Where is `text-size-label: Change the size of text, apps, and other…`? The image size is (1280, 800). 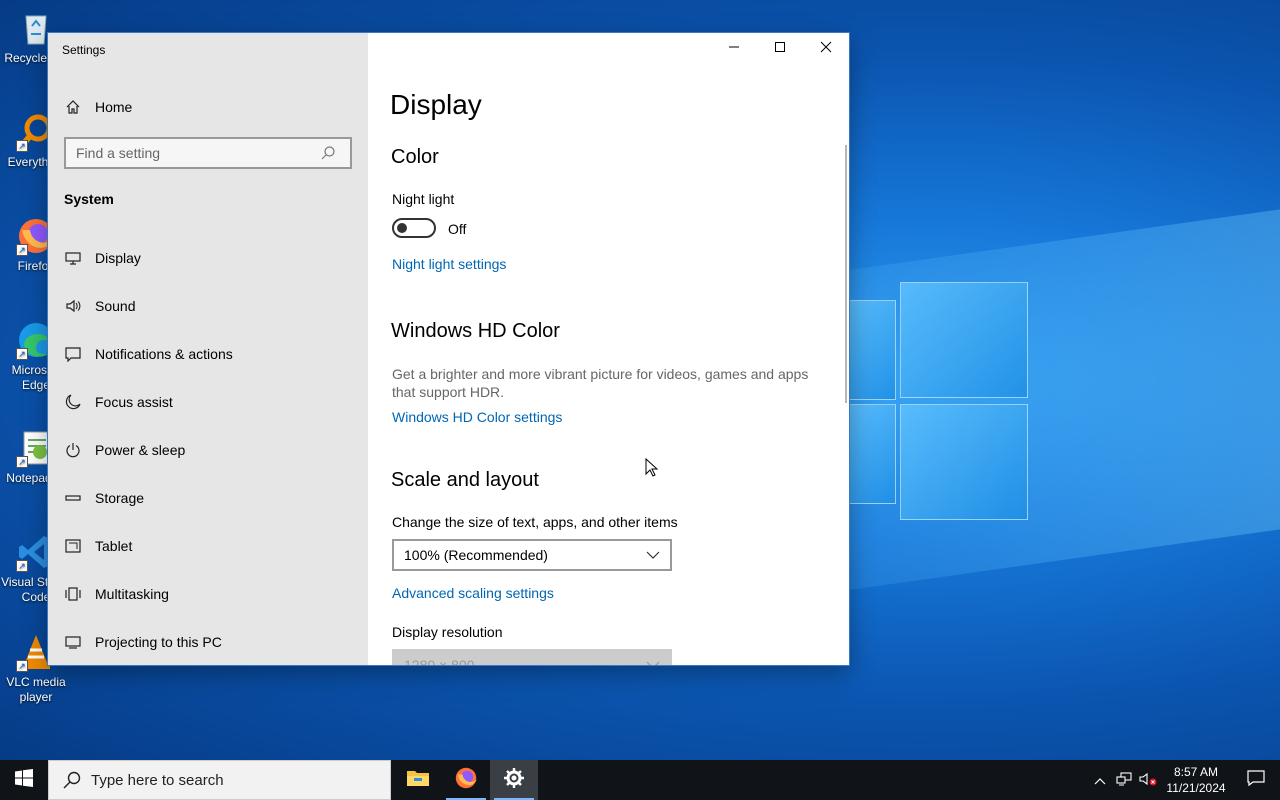
text-size-label: Change the size of text, apps, and other… is located at coordinates (535, 522).